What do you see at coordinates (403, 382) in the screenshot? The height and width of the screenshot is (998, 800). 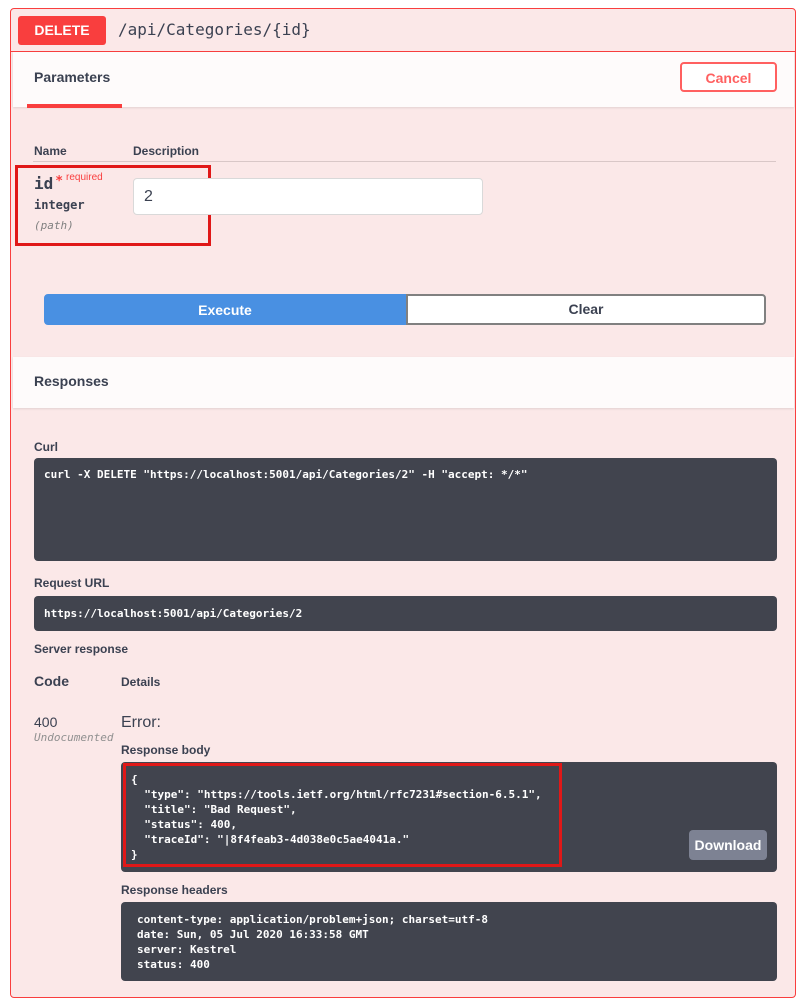 I see `responses-header: Responses` at bounding box center [403, 382].